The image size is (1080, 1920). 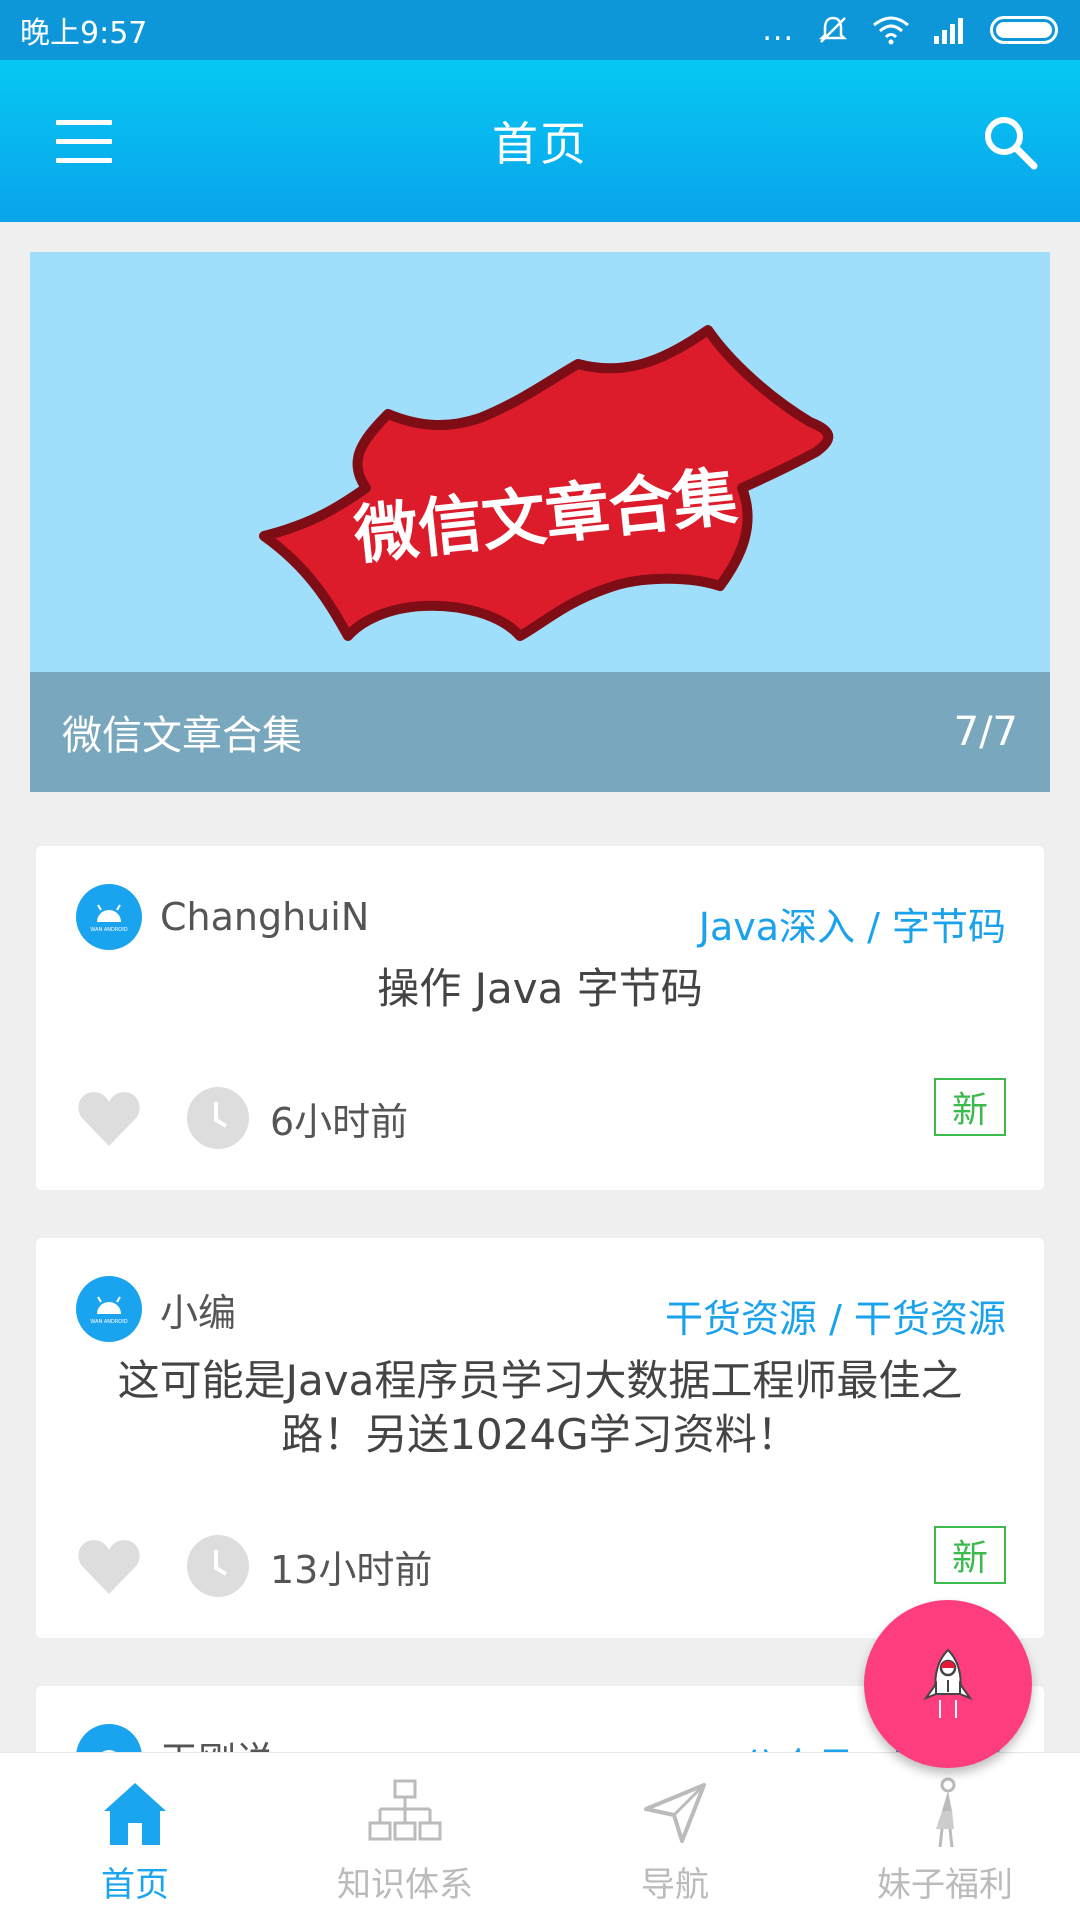 What do you see at coordinates (945, 1885) in the screenshot?
I see `nav-girls-label: 妹子福利` at bounding box center [945, 1885].